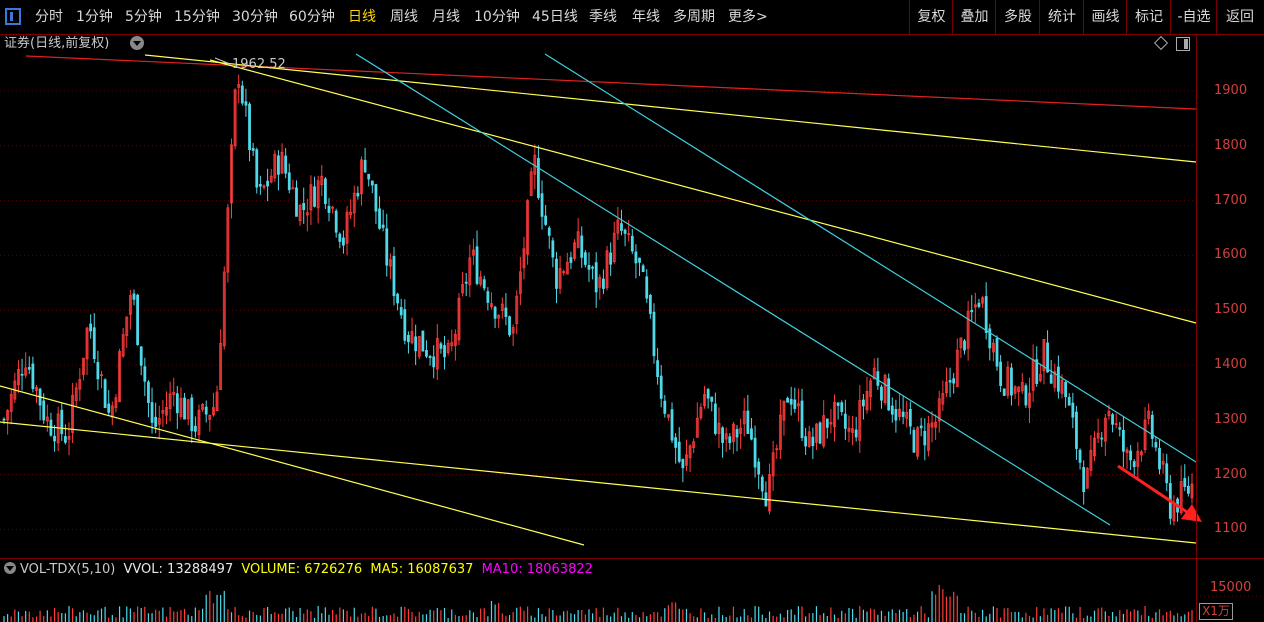 This screenshot has height=622, width=1264. Describe the element at coordinates (611, 82) in the screenshot. I see `red-trend-line` at that location.